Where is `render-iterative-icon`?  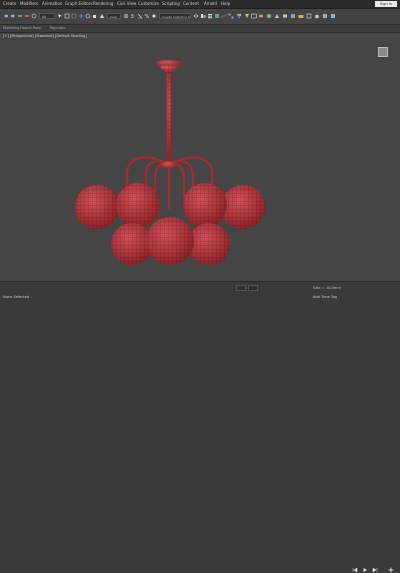
render-iterative-icon is located at coordinates (269, 16).